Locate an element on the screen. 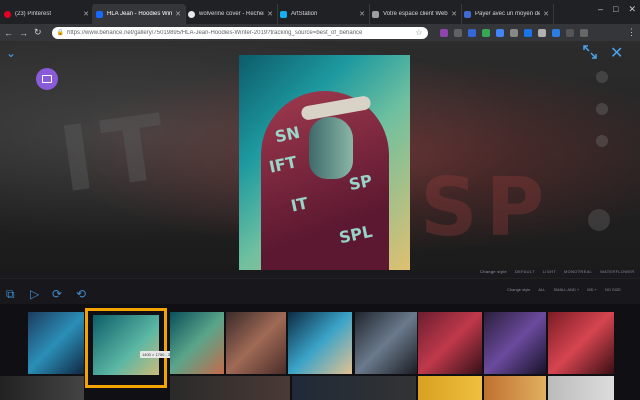 The image size is (640, 400). document-icon is located at coordinates (375, 14).